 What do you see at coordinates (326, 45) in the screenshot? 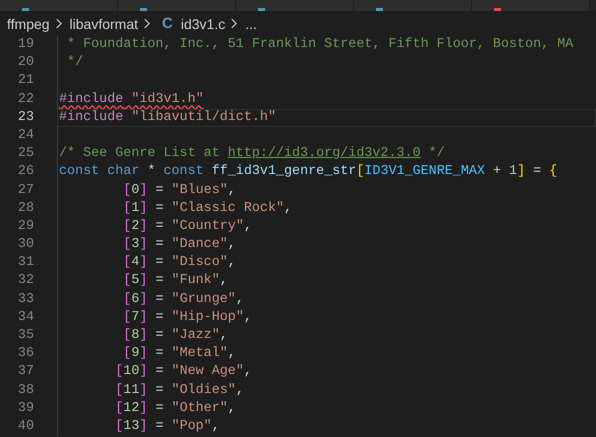
I see `code-line: * Foundation, Inc., 51 Franklin Street, Fifth Floor, Boston, MA` at bounding box center [326, 45].